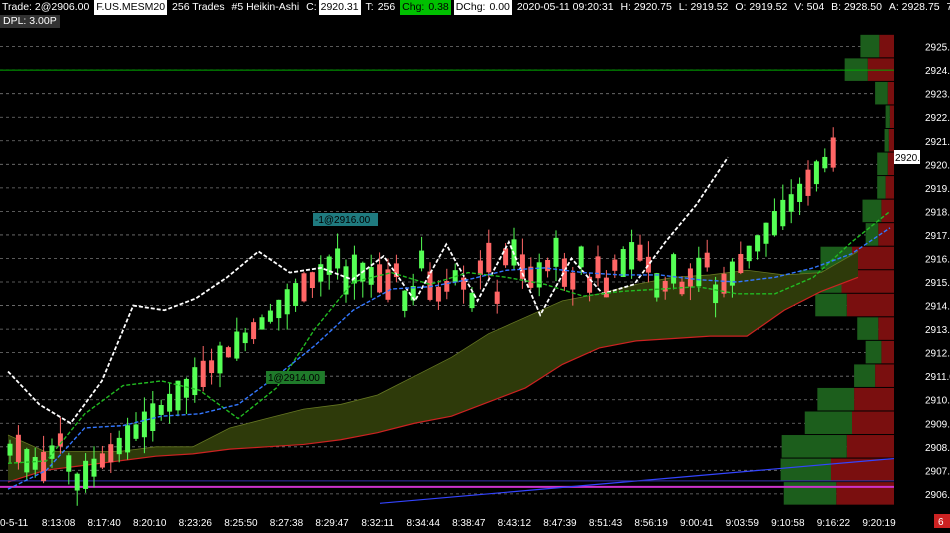  What do you see at coordinates (104, 523) in the screenshot?
I see `x-tick-label: 8:17:40` at bounding box center [104, 523].